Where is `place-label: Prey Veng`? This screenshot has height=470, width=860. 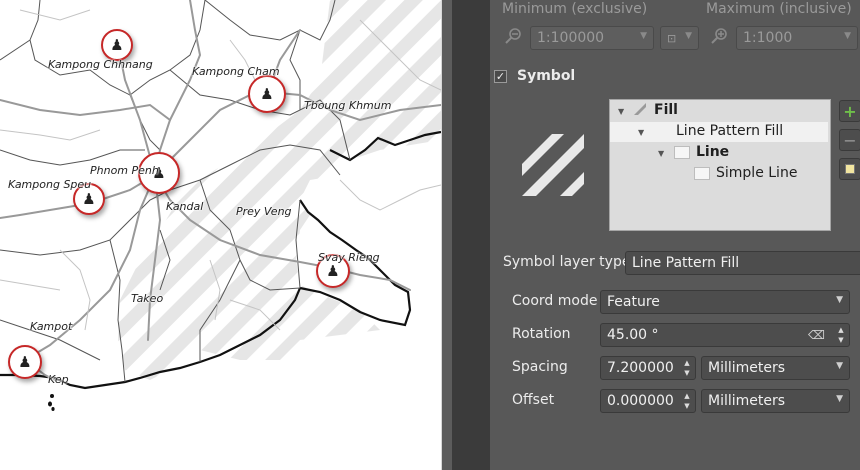
place-label: Prey Veng is located at coordinates (264, 211).